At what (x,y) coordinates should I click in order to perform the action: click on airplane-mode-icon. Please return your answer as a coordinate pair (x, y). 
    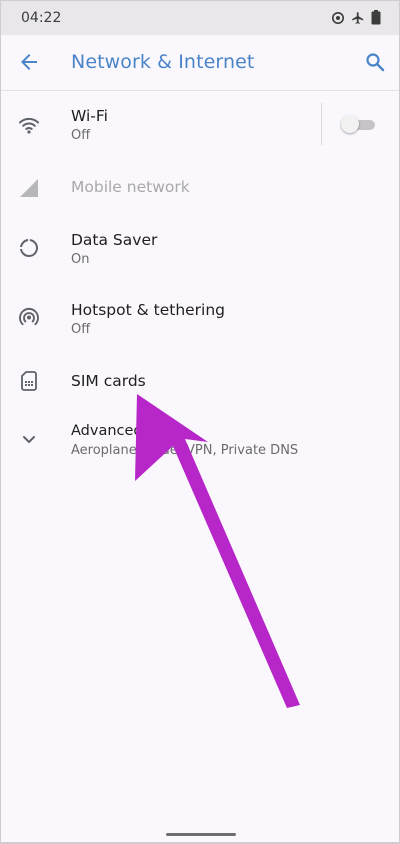
    Looking at the image, I should click on (358, 18).